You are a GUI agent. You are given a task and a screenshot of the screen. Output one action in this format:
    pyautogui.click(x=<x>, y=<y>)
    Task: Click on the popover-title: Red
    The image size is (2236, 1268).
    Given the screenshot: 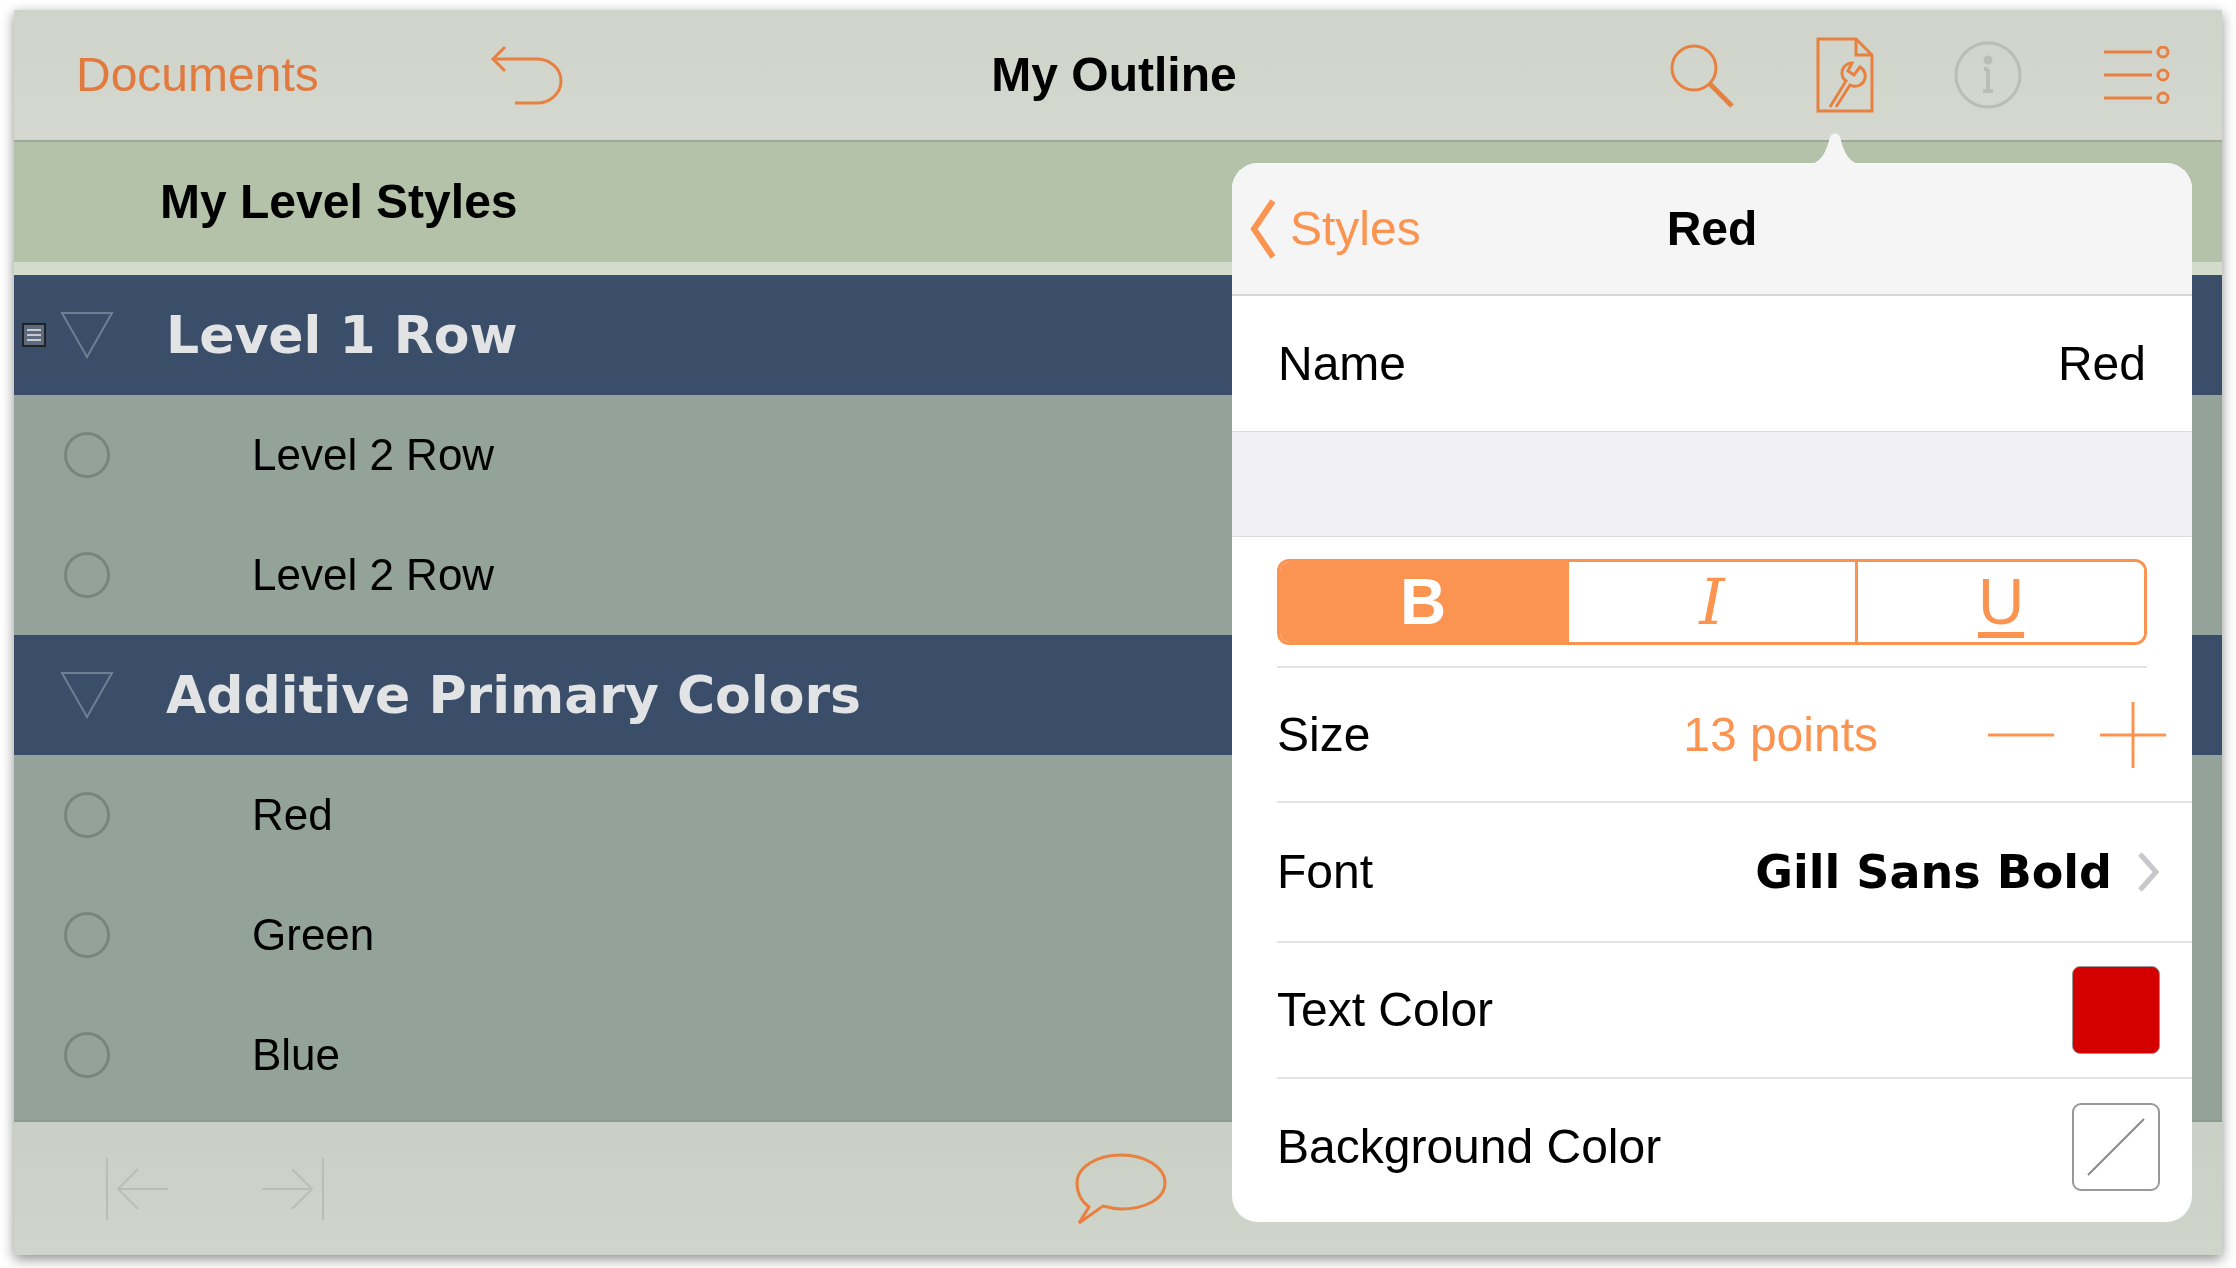 What is the action you would take?
    pyautogui.click(x=1712, y=228)
    